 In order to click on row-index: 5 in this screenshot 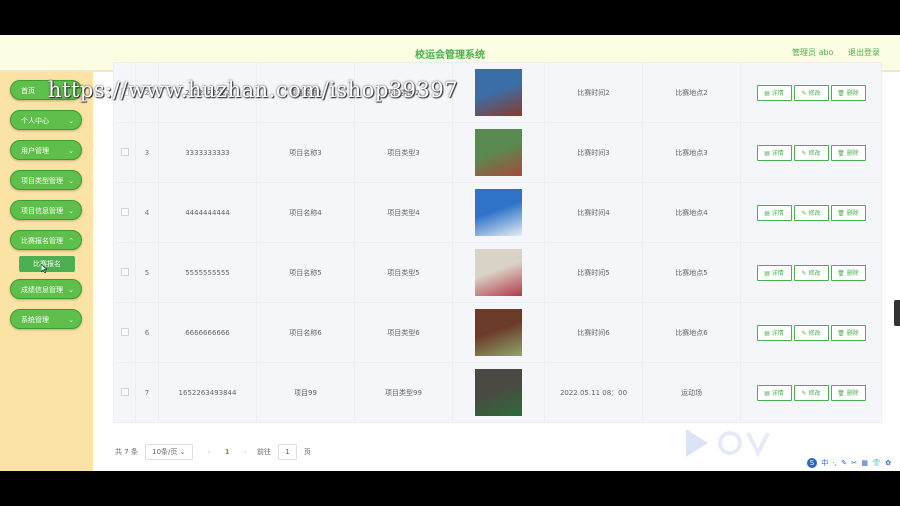, I will do `click(147, 272)`.